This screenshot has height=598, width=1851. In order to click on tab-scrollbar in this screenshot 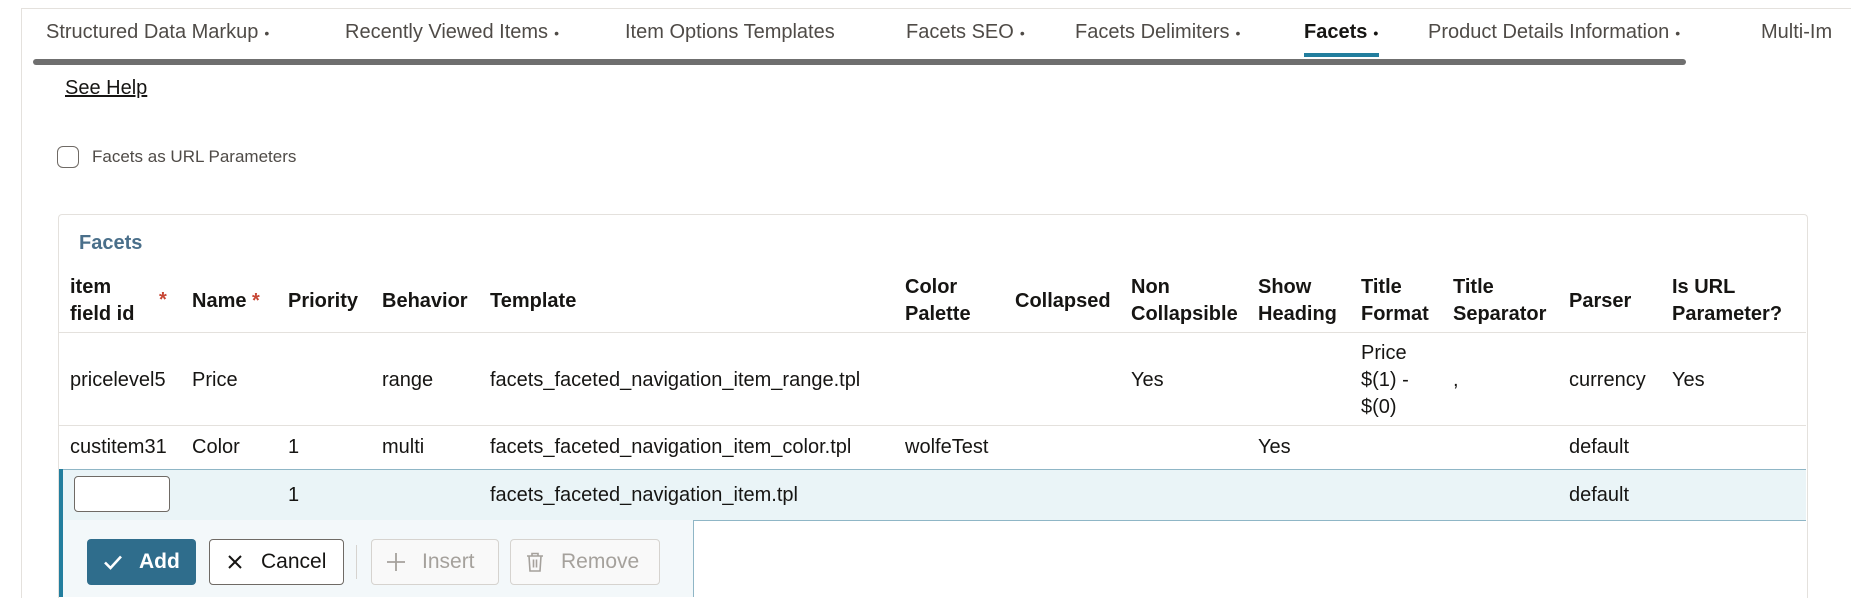, I will do `click(859, 62)`.